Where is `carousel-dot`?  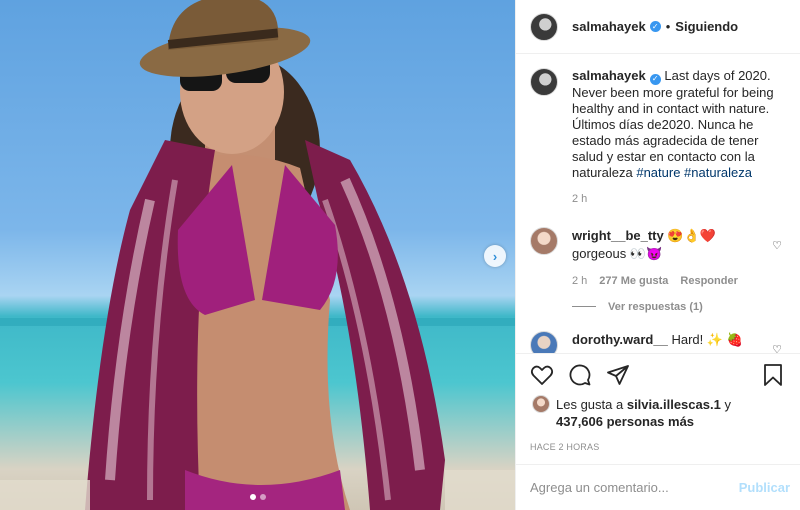 carousel-dot is located at coordinates (263, 497).